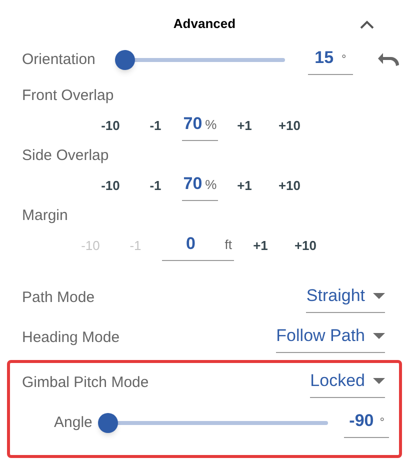  Describe the element at coordinates (347, 383) in the screenshot. I see `dropdown: Locked` at that location.